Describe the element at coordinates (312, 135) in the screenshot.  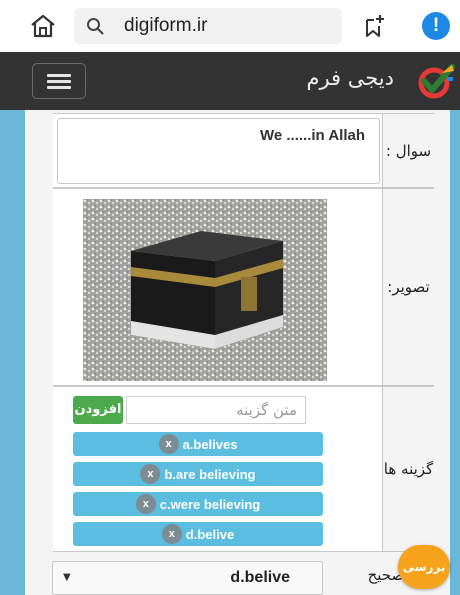
I see `question-text: We ......in Allah` at that location.